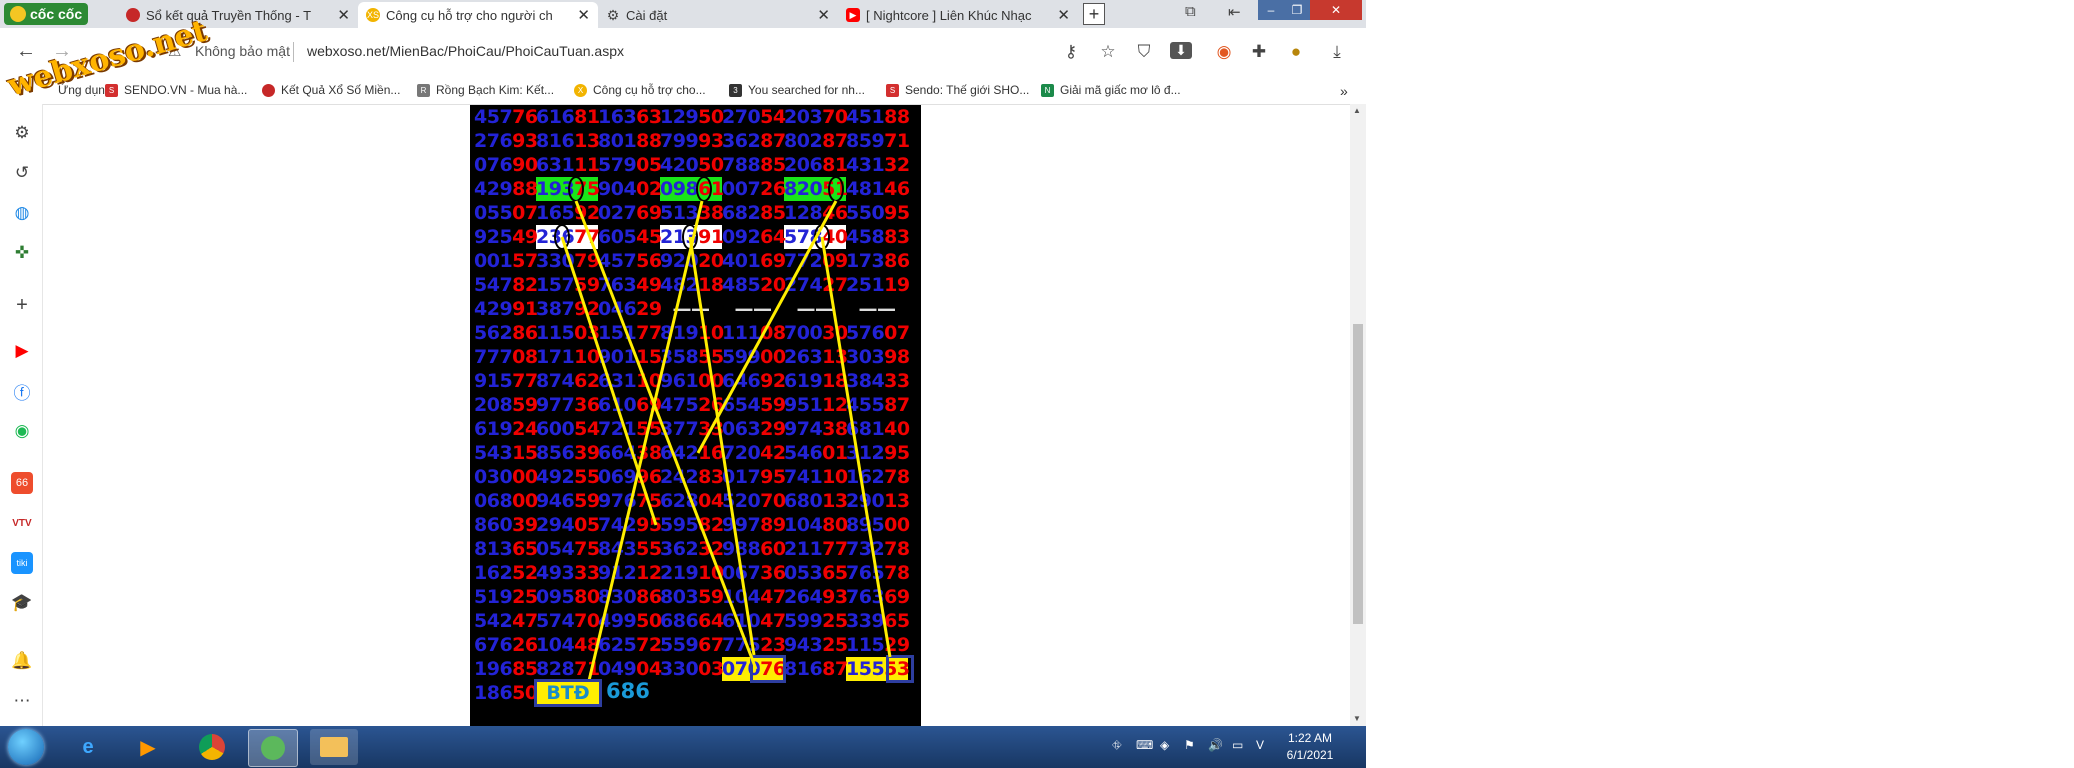  I want to click on notification-bell-icon: 🔔, so click(22, 661).